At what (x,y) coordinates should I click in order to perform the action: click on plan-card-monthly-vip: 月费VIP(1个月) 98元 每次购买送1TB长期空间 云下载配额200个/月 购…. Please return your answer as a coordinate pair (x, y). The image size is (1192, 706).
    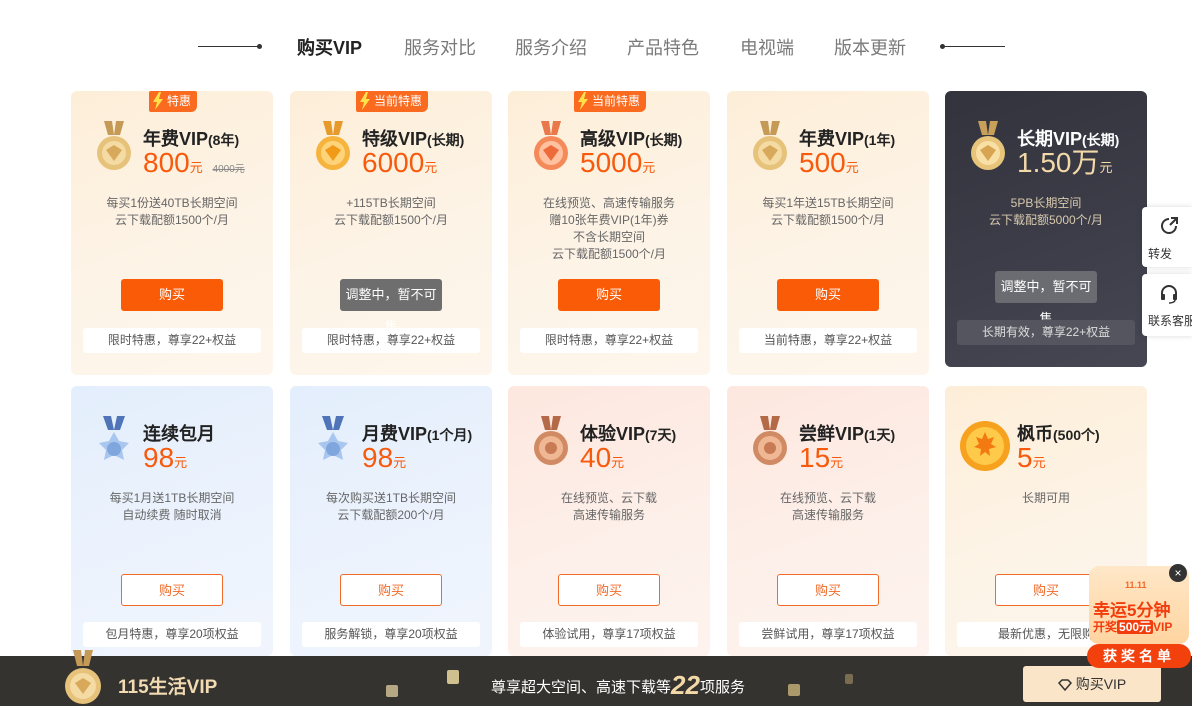
    Looking at the image, I should click on (391, 521).